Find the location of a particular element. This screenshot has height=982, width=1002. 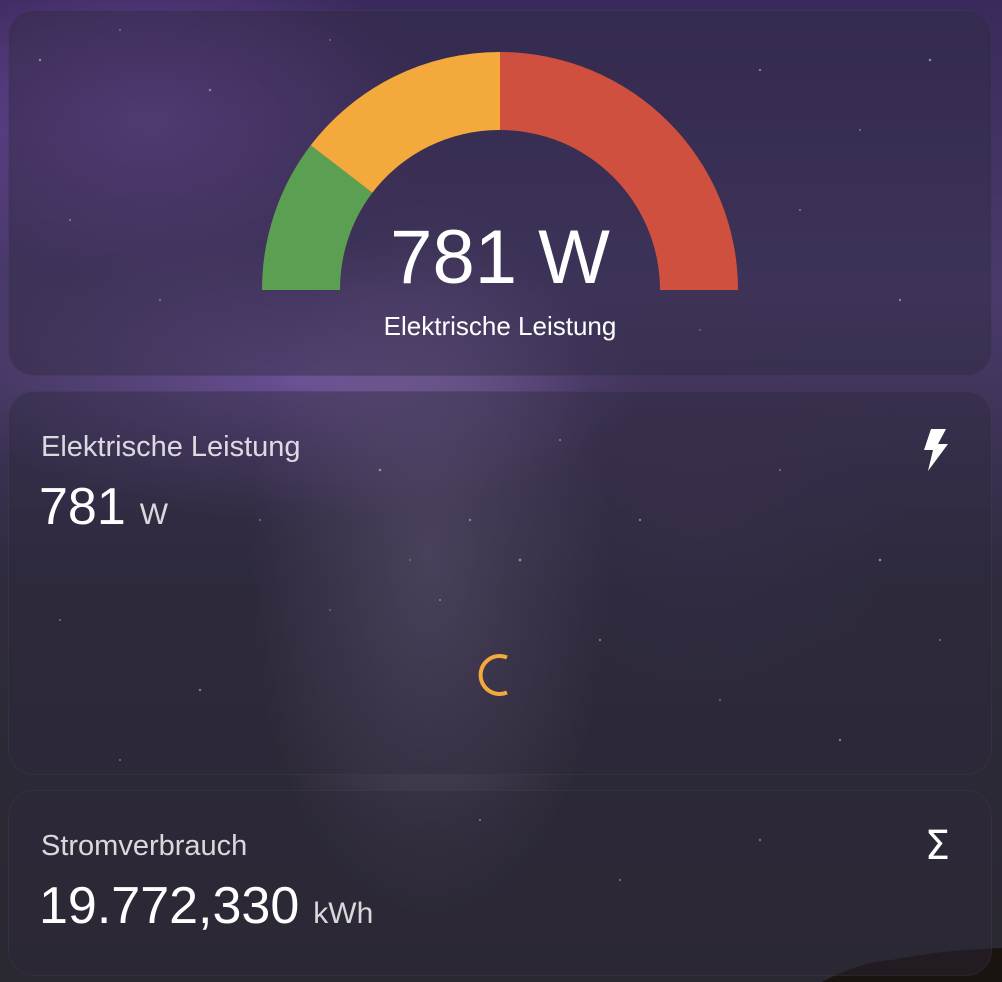

energy-card-title: Stromverbrauch is located at coordinates (144, 846).